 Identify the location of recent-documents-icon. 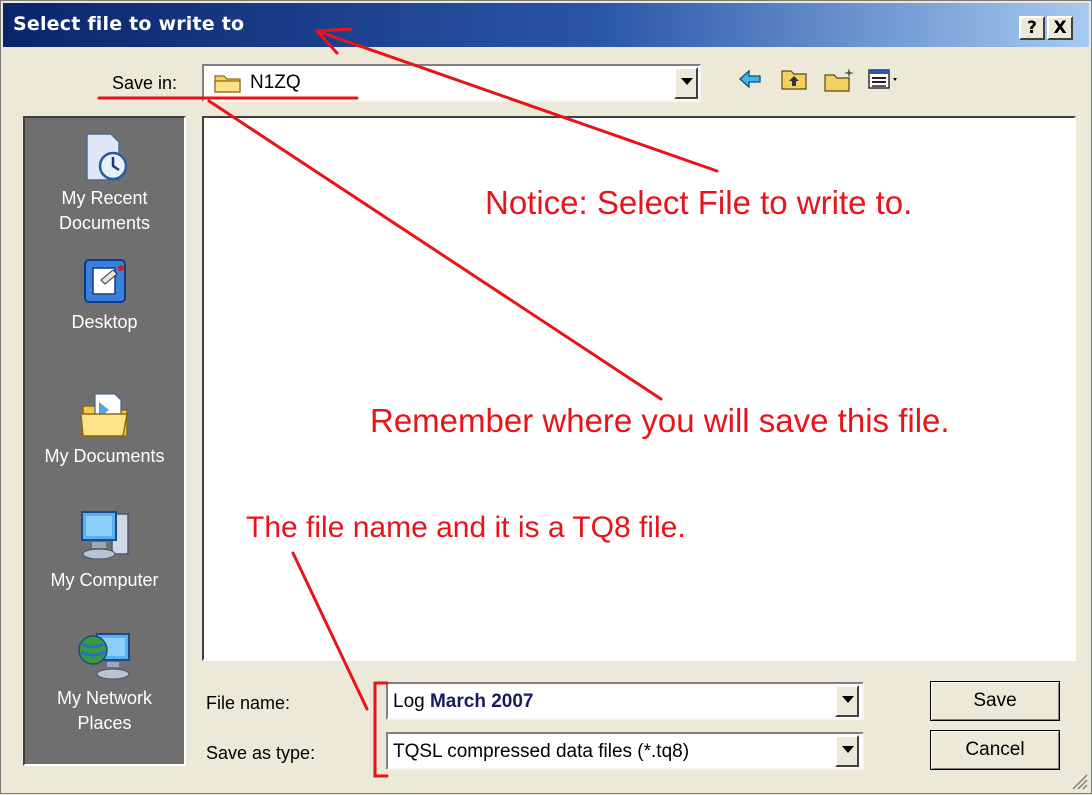
(106, 157).